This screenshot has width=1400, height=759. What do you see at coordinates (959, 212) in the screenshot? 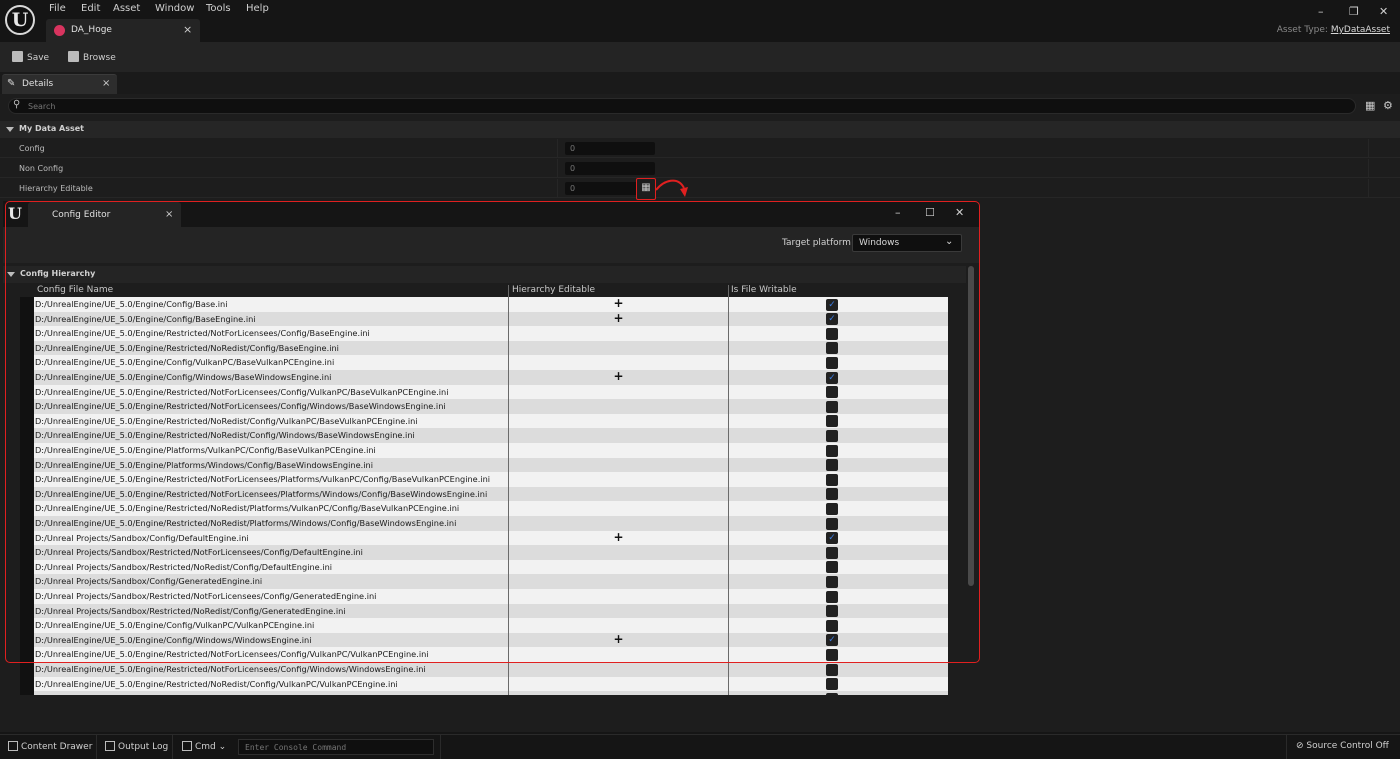
I see `cfg-close-icon: ✕` at bounding box center [959, 212].